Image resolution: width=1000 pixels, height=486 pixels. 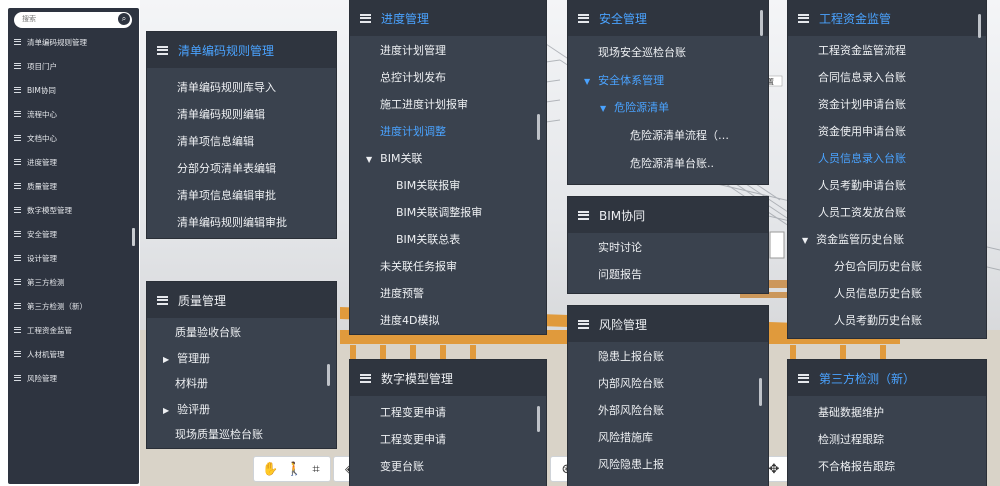 What do you see at coordinates (226, 87) in the screenshot?
I see `menu-item: 清单编码规则库导入` at bounding box center [226, 87].